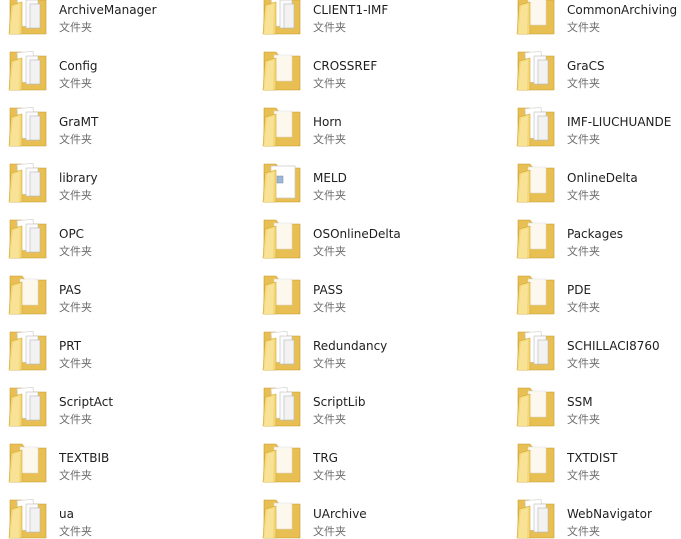 Image resolution: width=681 pixels, height=539 pixels. What do you see at coordinates (340, 514) in the screenshot?
I see `folder-name: UArchive` at bounding box center [340, 514].